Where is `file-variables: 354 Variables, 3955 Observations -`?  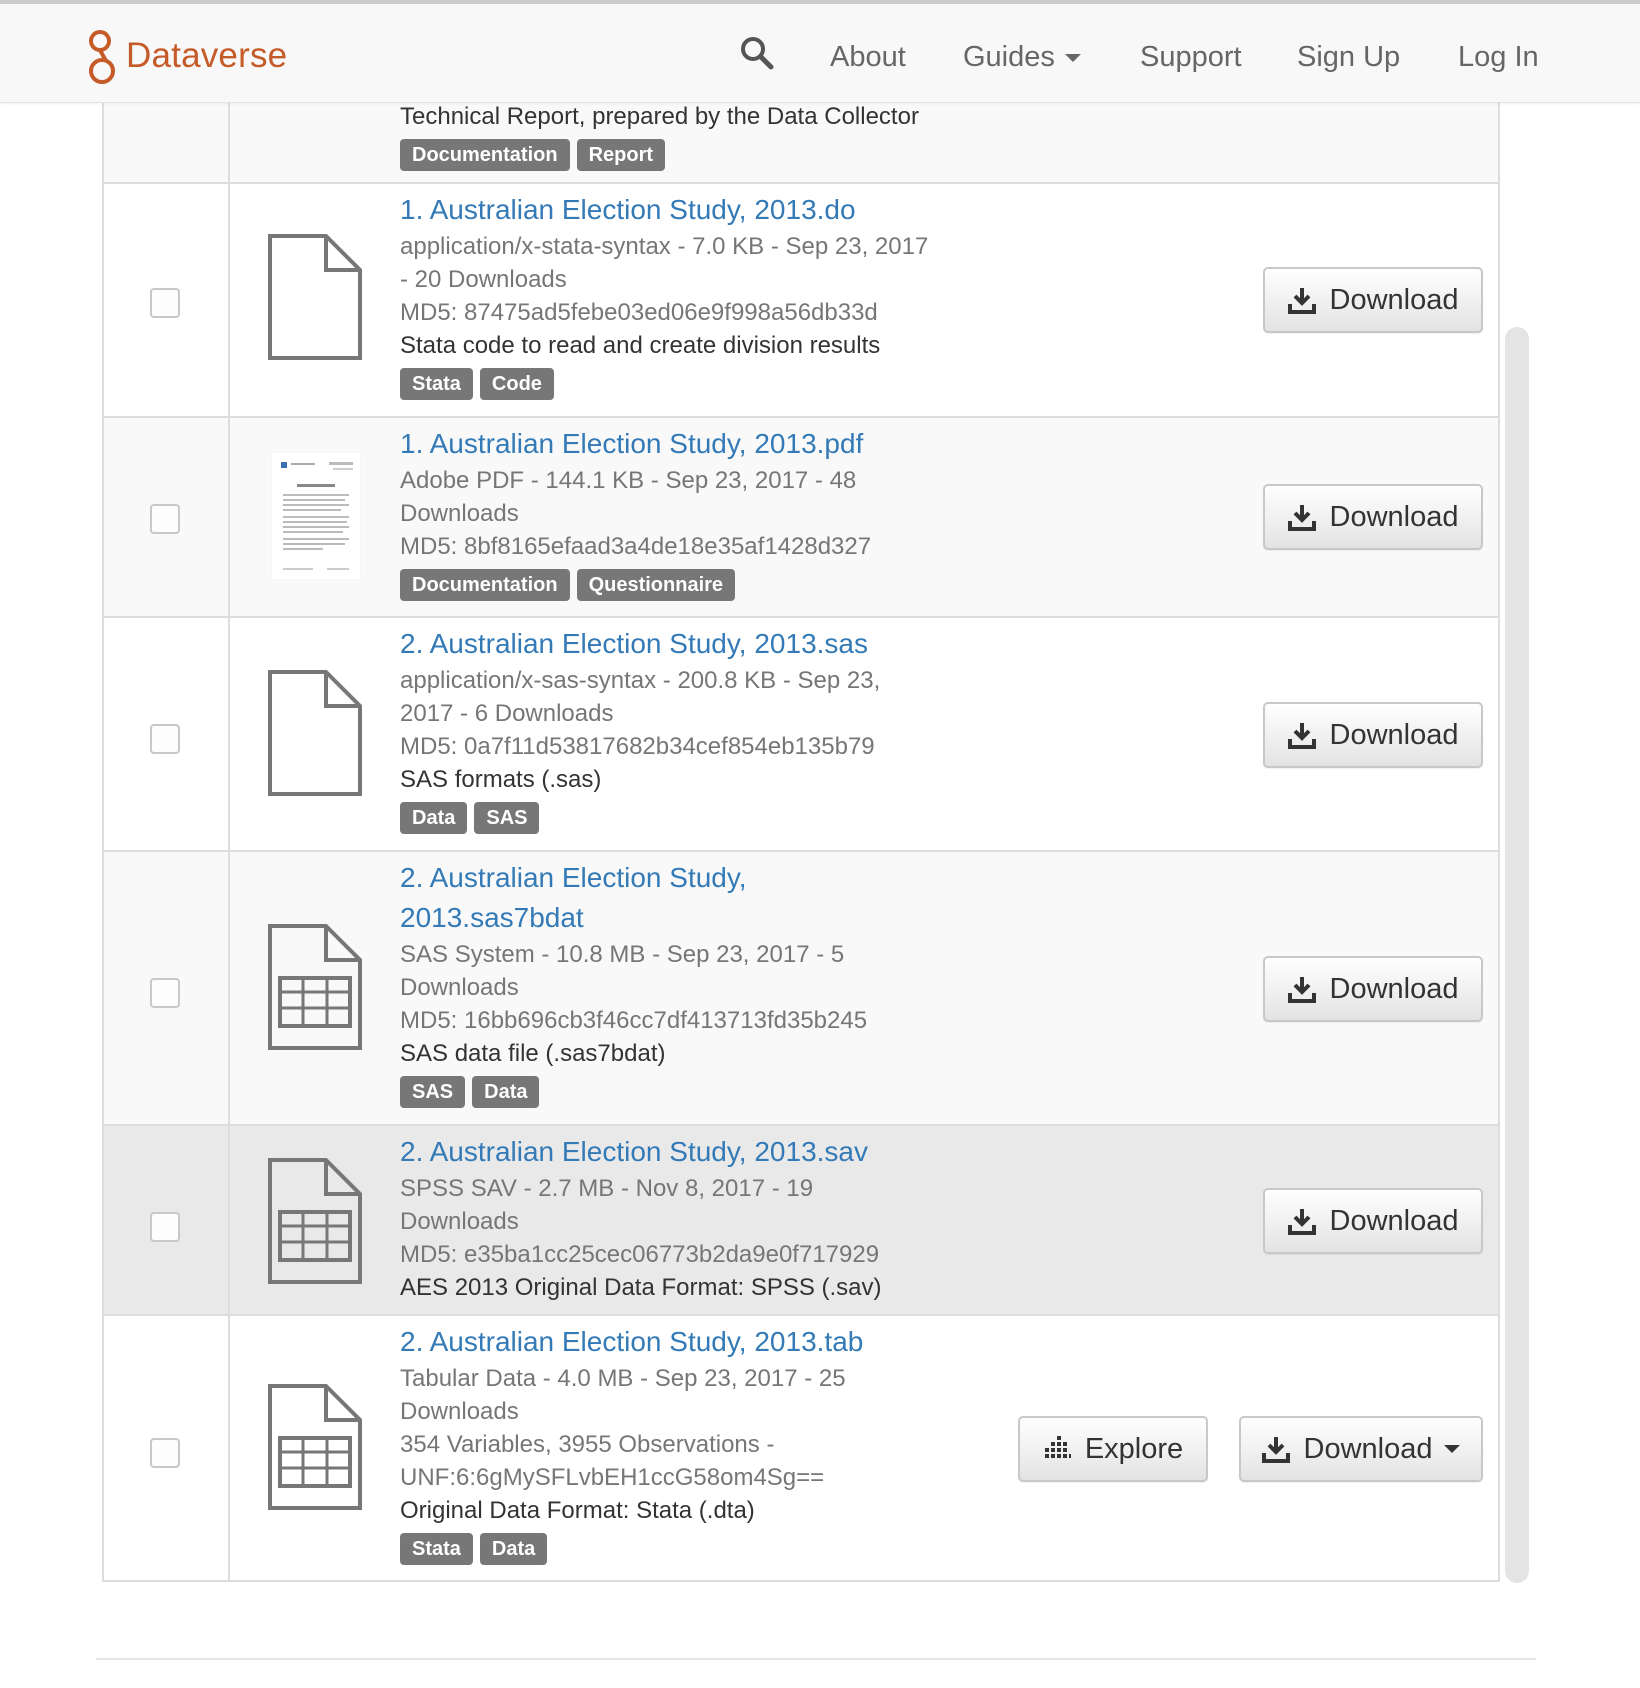
file-variables: 354 Variables, 3955 Observations - is located at coordinates (587, 1444).